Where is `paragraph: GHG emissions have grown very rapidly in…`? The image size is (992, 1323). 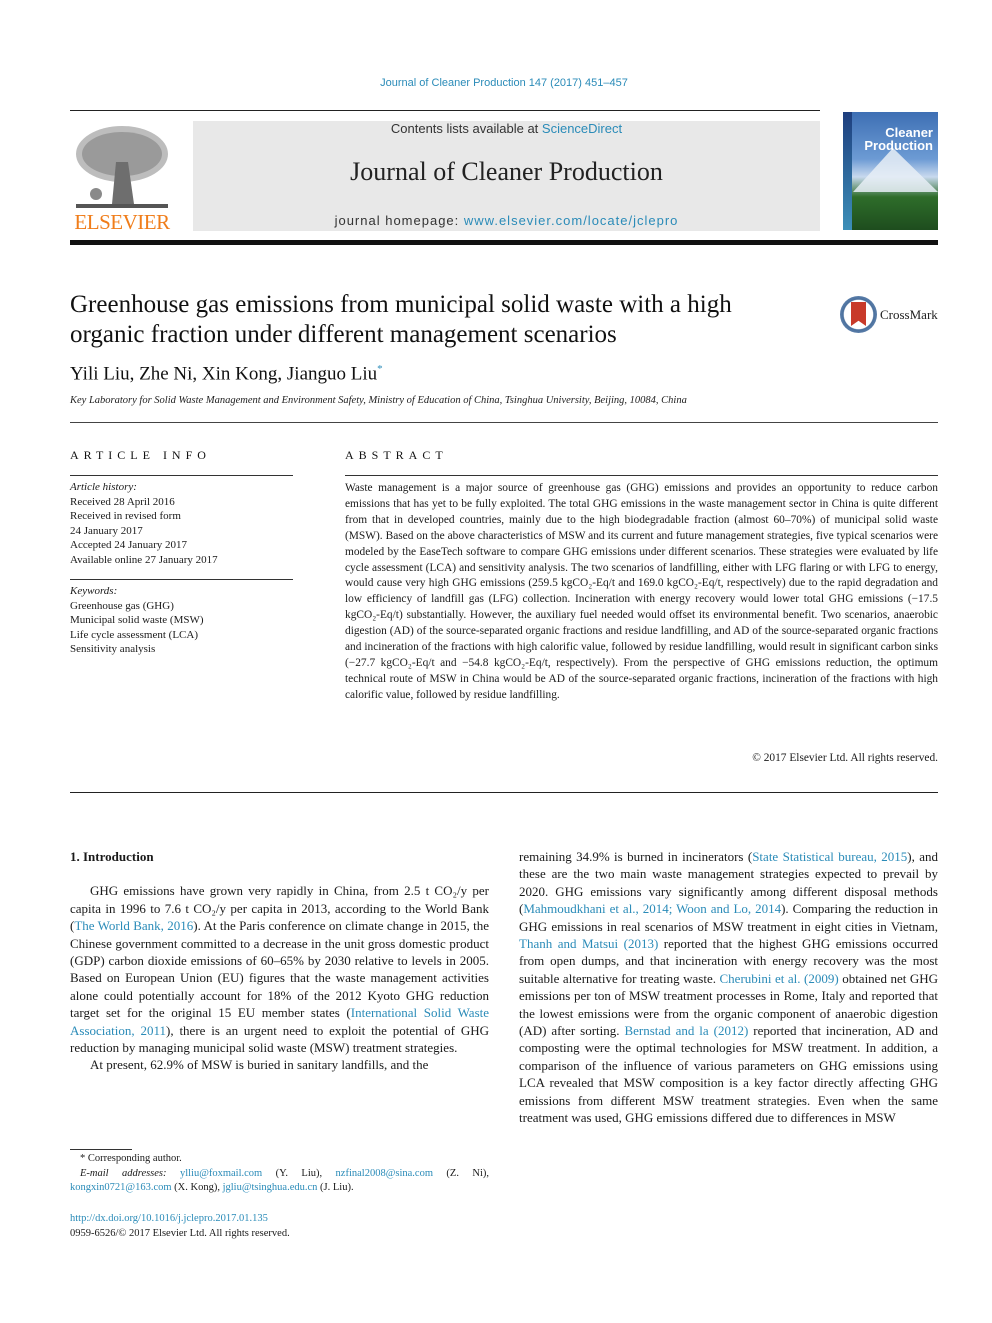 paragraph: GHG emissions have grown very rapidly in… is located at coordinates (279, 969).